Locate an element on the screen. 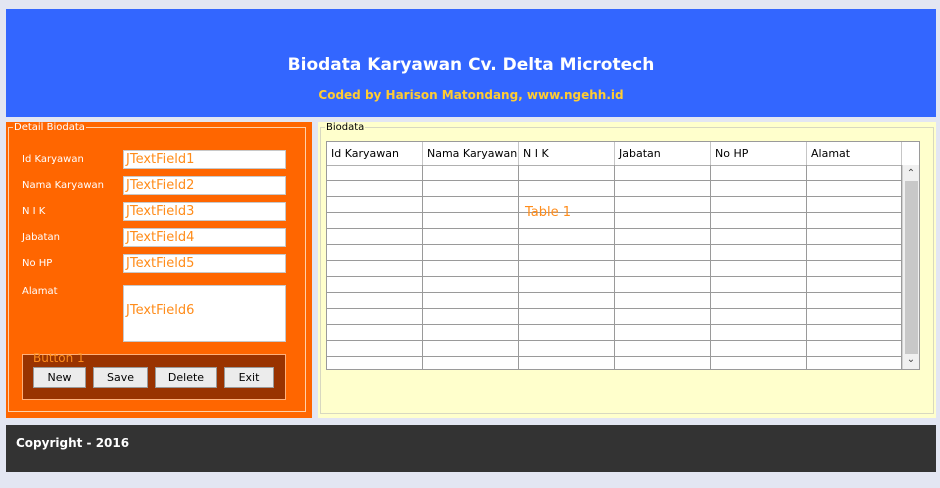 Image resolution: width=940 pixels, height=488 pixels. table-column-header: Id Karyawan is located at coordinates (375, 153).